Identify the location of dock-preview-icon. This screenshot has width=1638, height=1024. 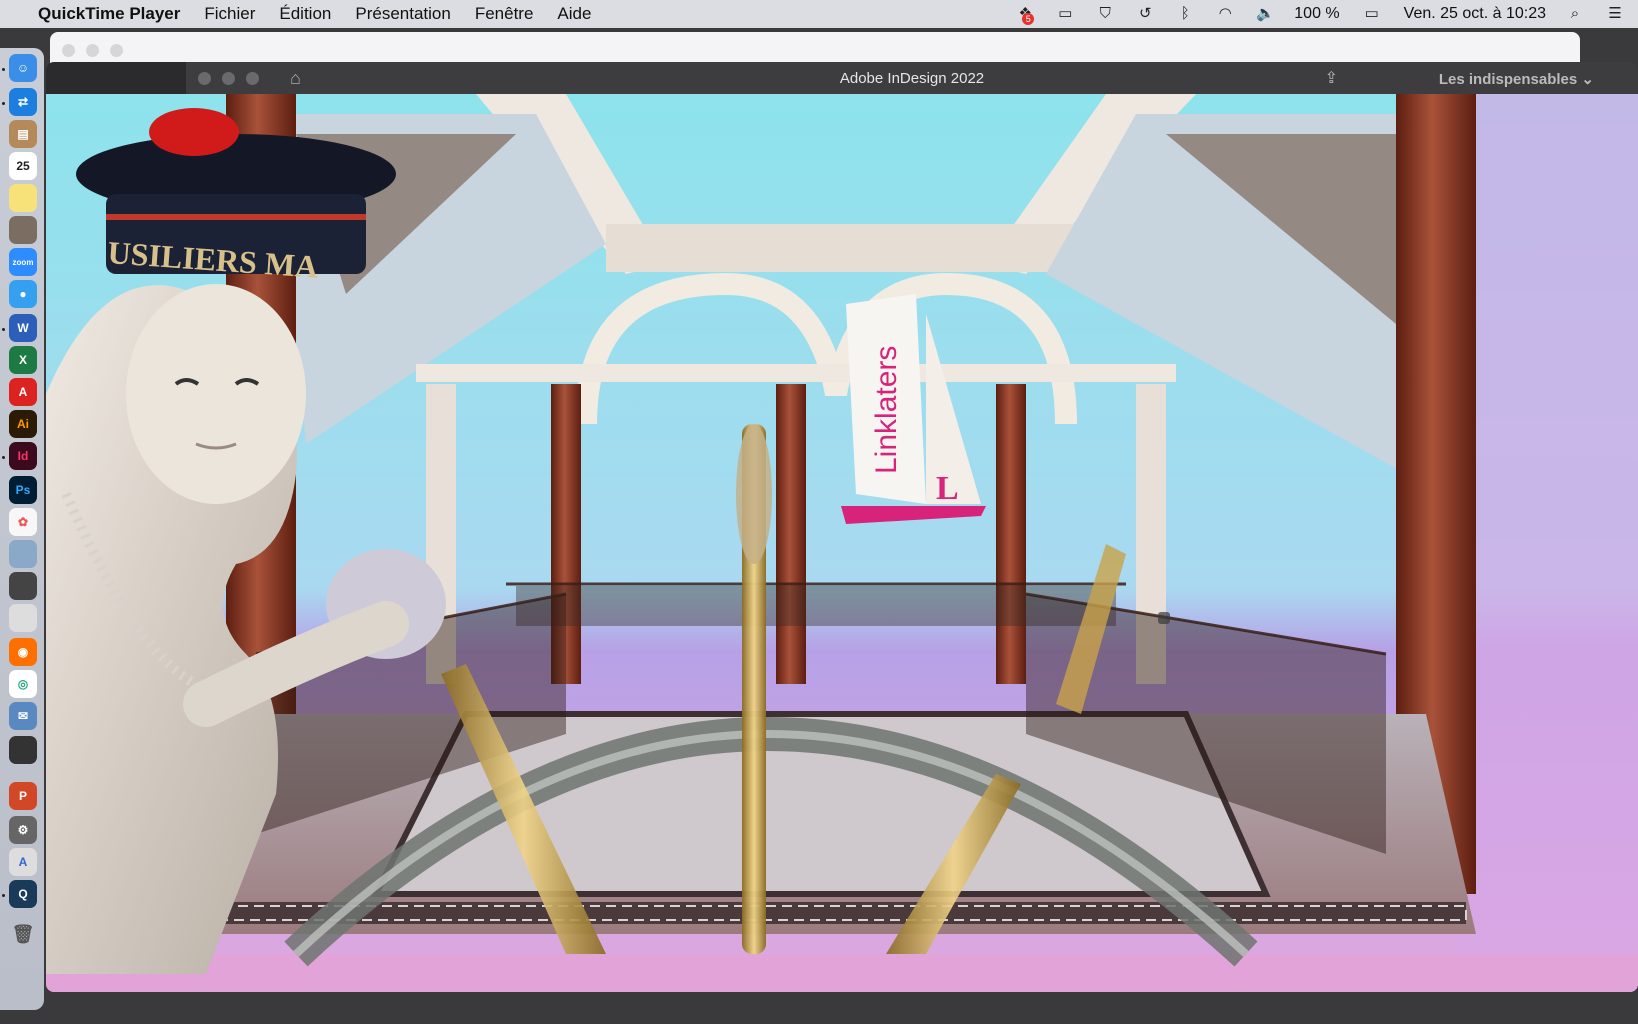
(23, 554).